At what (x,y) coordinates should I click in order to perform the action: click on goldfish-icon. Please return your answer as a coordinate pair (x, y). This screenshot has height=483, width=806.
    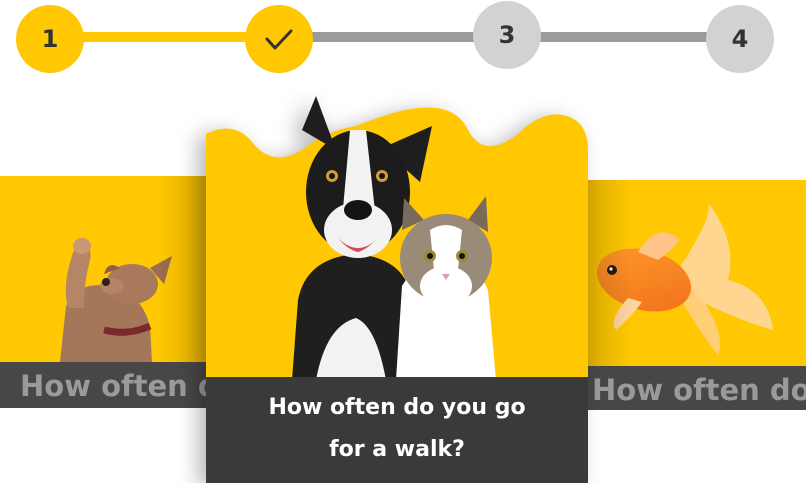
    Looking at the image, I should click on (697, 273).